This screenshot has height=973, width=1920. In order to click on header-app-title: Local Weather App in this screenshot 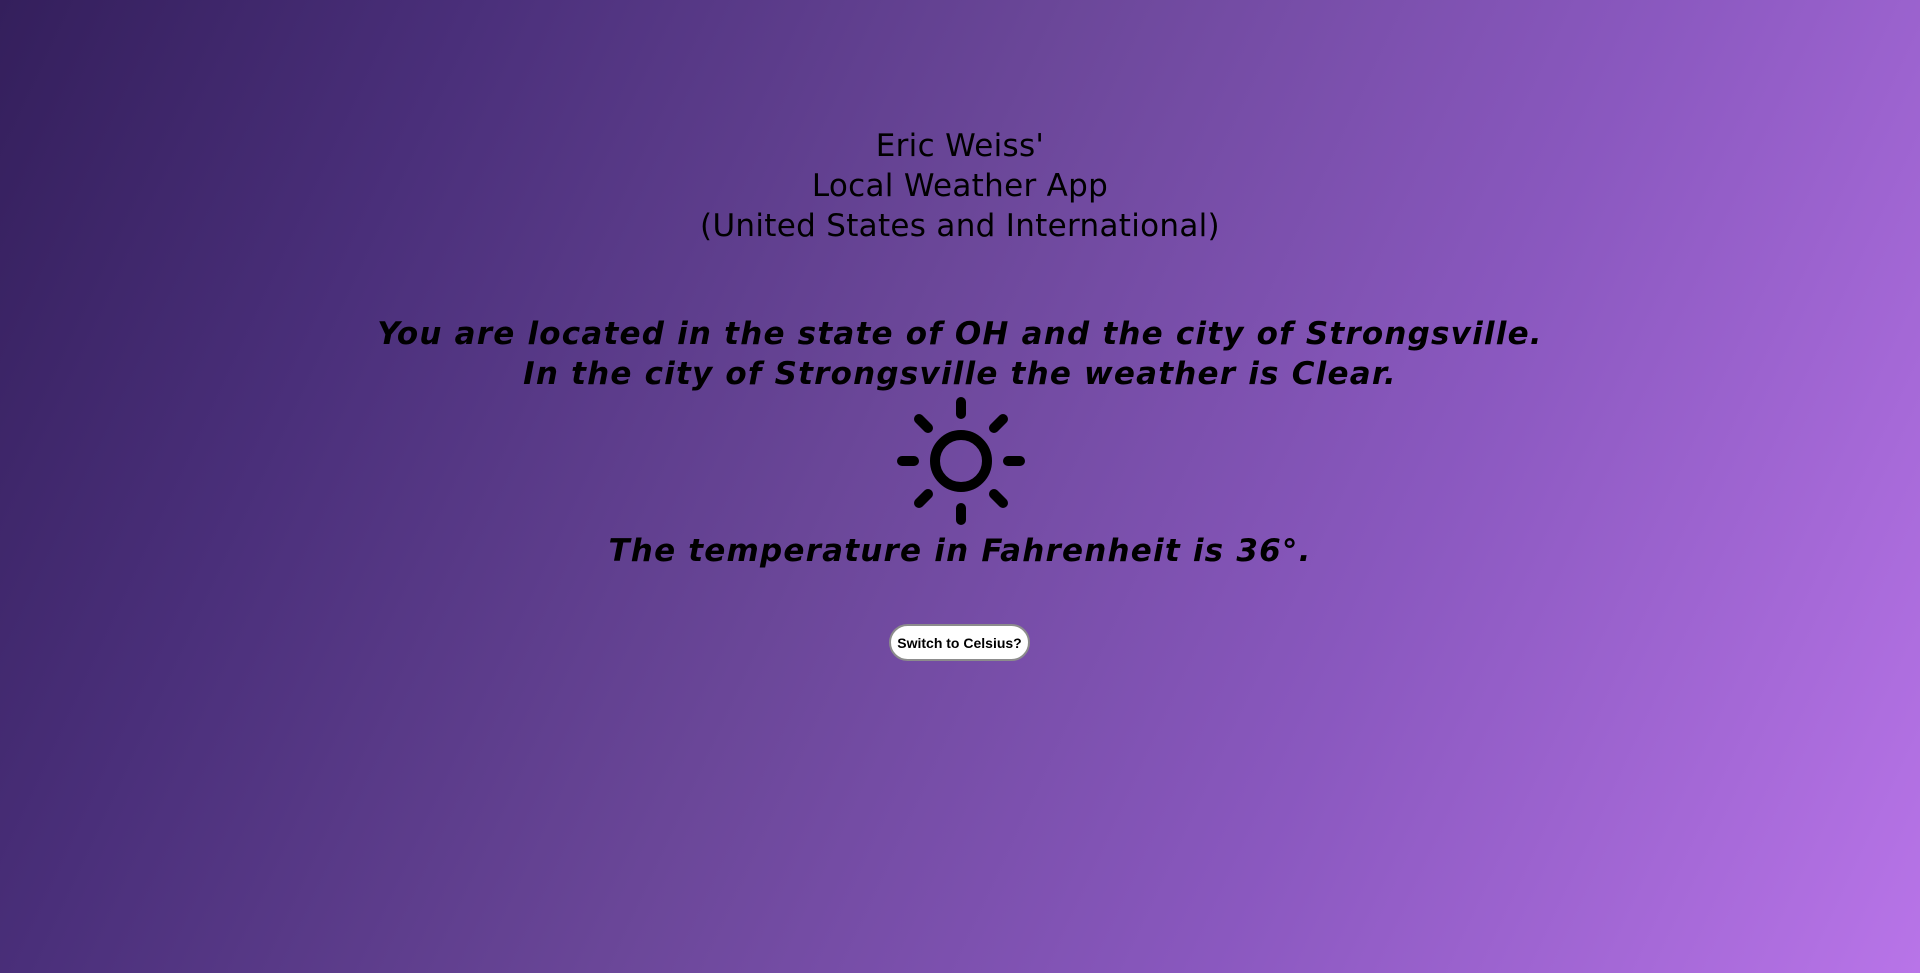, I will do `click(960, 186)`.